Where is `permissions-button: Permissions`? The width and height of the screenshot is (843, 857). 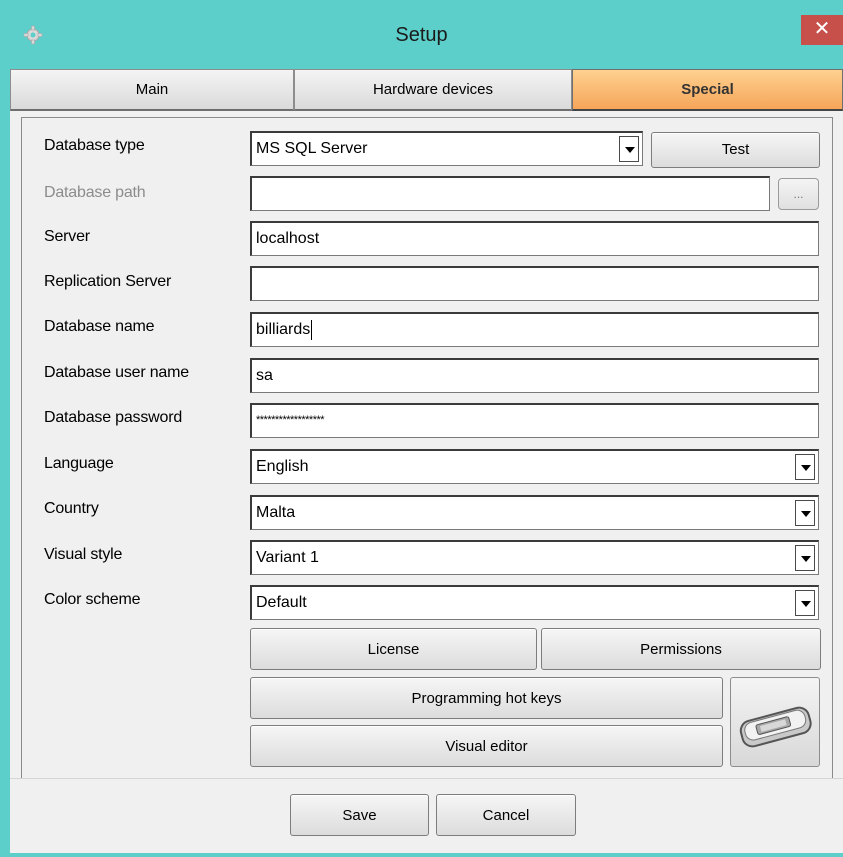
permissions-button: Permissions is located at coordinates (681, 649).